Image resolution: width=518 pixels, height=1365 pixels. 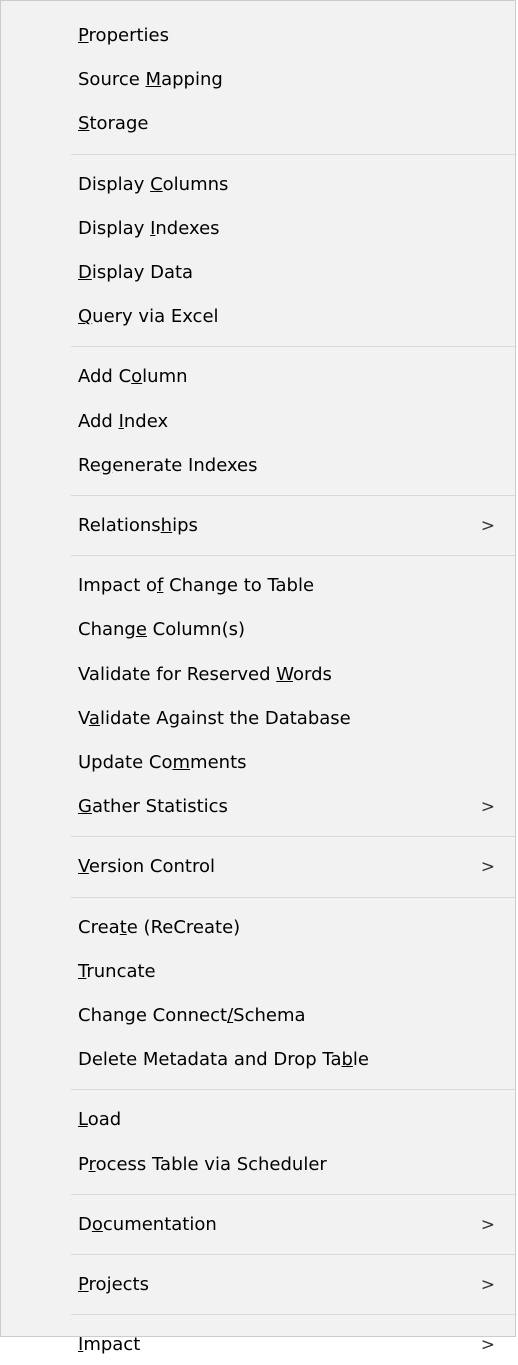 I want to click on menu-item-process-table-via-scheduler: Process Table via Scheduler, so click(x=296, y=1165).